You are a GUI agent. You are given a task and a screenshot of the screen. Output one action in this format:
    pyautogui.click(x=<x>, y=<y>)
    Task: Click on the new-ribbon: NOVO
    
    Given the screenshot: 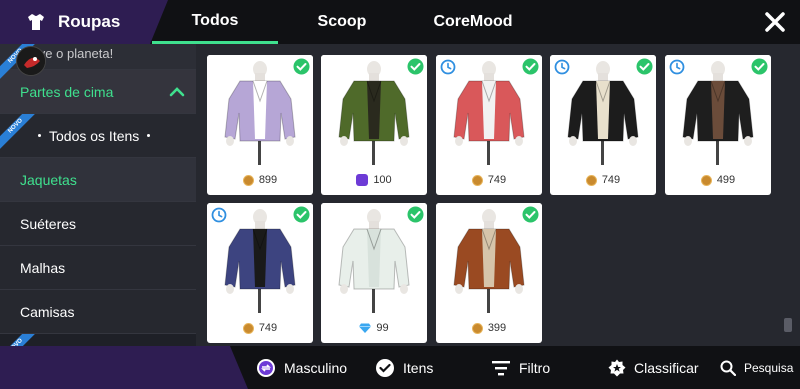 What is the action you would take?
    pyautogui.click(x=22, y=340)
    